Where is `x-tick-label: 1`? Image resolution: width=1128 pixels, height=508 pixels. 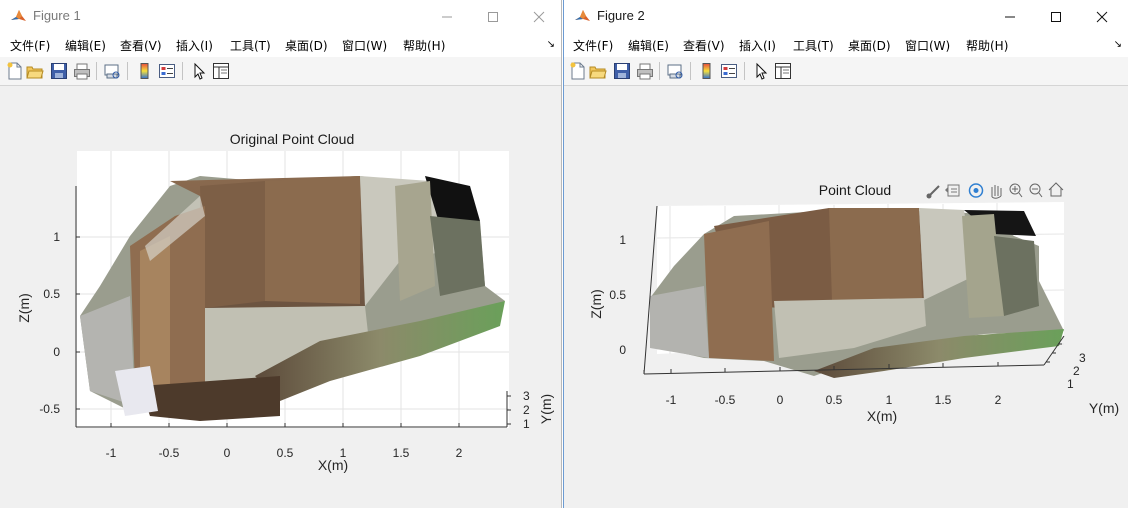
x-tick-label: 1 is located at coordinates (889, 400).